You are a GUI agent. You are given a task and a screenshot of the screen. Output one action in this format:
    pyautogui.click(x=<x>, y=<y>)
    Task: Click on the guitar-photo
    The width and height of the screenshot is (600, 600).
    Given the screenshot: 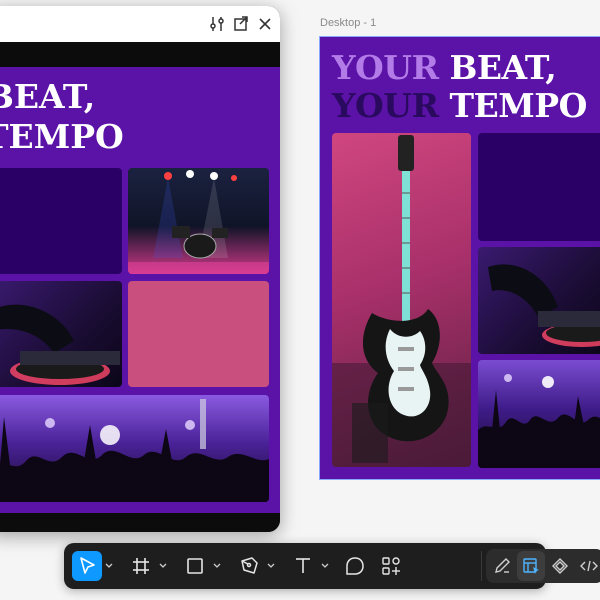 What is the action you would take?
    pyautogui.click(x=401, y=300)
    